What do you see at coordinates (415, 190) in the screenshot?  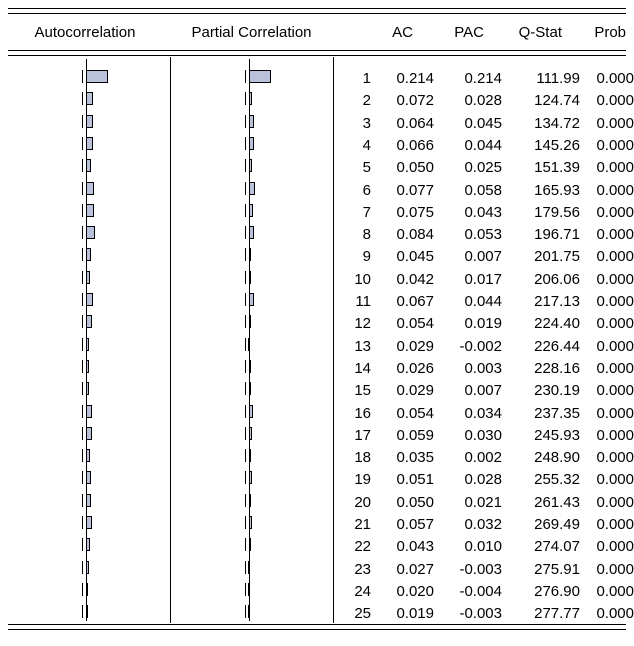 I see `cell-ac: 0.077` at bounding box center [415, 190].